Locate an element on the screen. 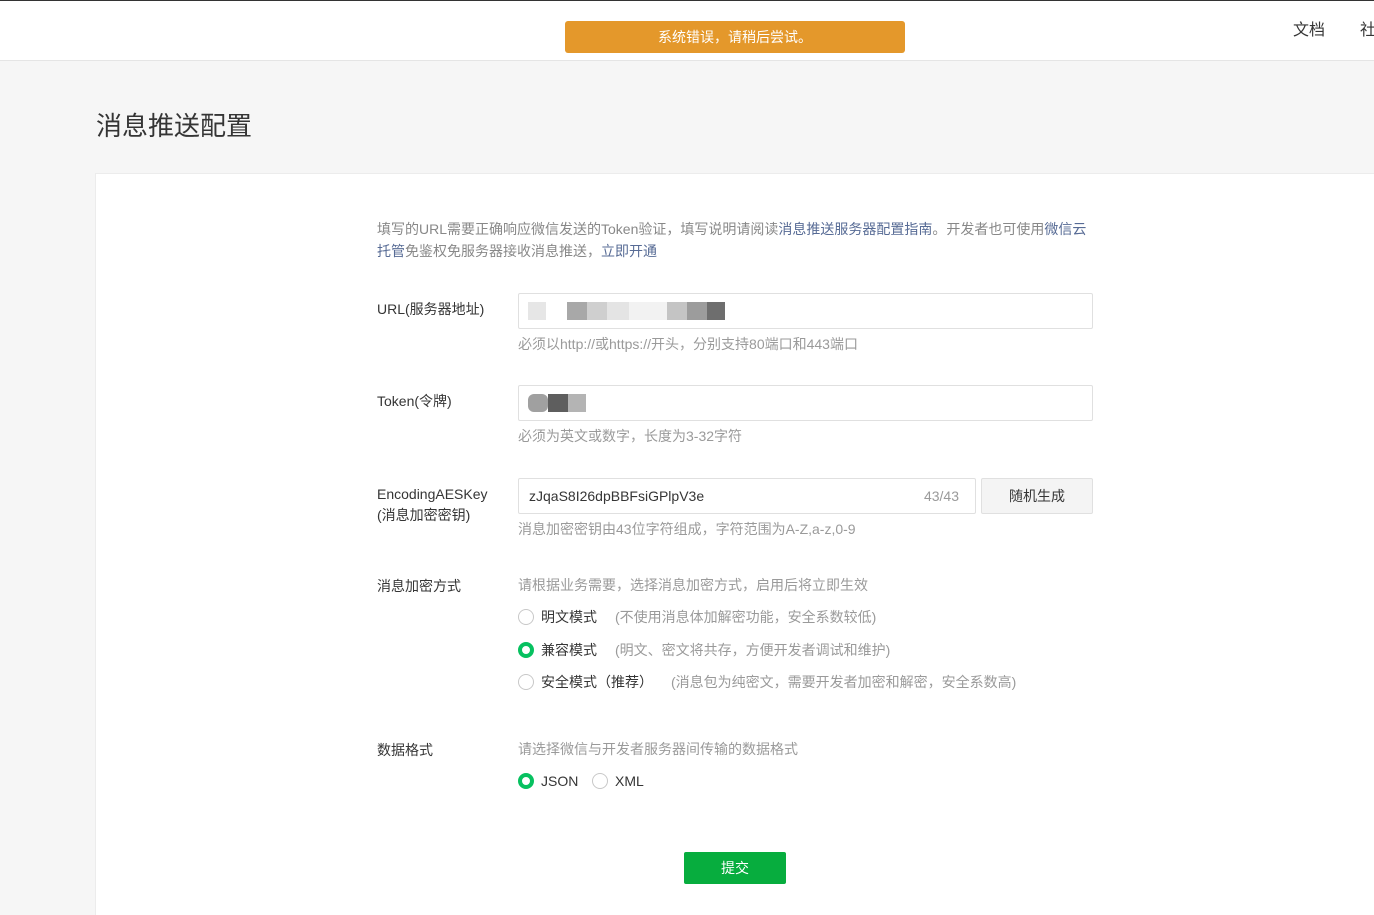 This screenshot has width=1374, height=915. nav-docs-link: 文档 is located at coordinates (1309, 31).